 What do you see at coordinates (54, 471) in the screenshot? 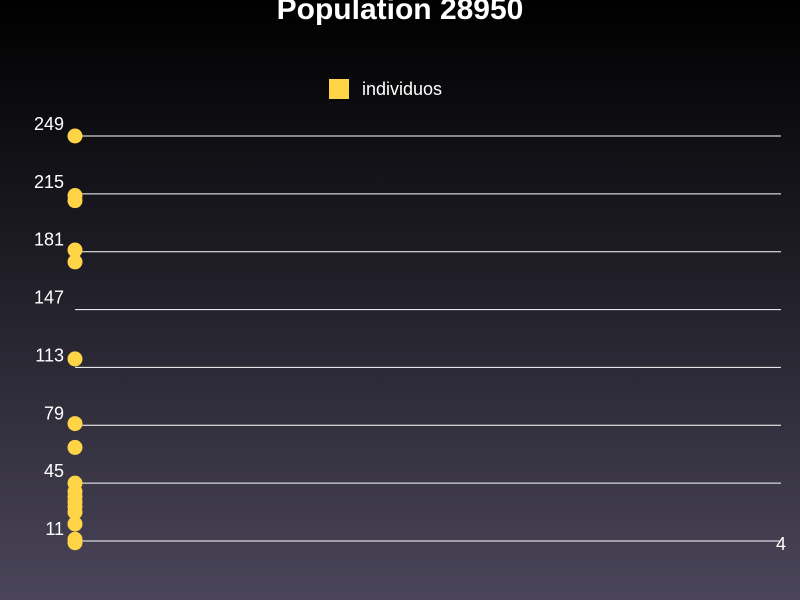
I see `y-tick-label: 45` at bounding box center [54, 471].